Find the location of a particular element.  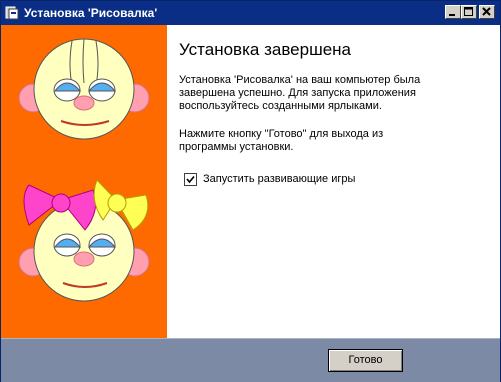

page-title: Установка завершена is located at coordinates (265, 49).